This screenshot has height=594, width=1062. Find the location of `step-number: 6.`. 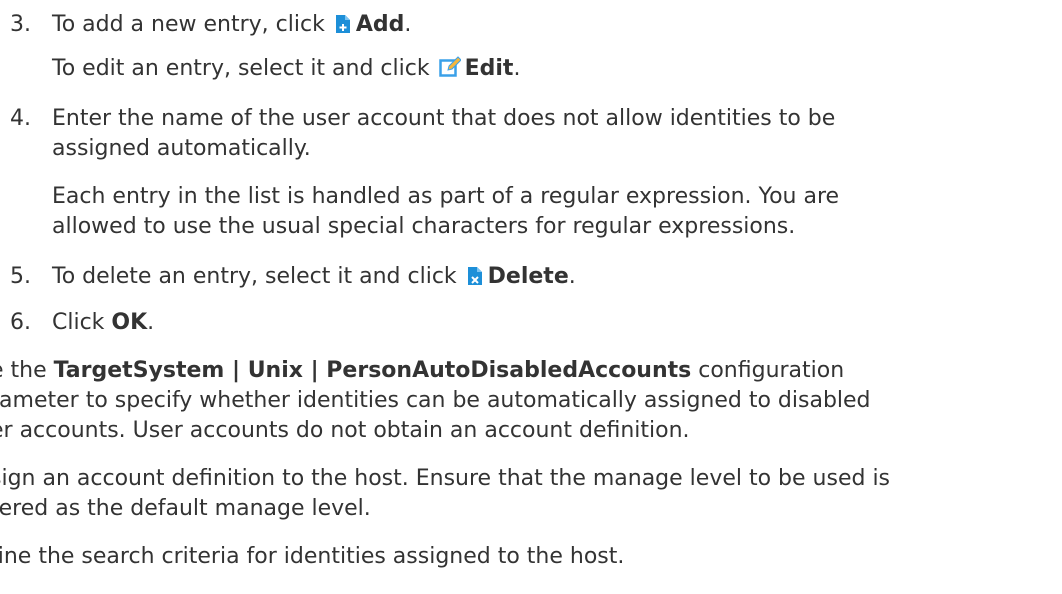

step-number: 6. is located at coordinates (20, 322).